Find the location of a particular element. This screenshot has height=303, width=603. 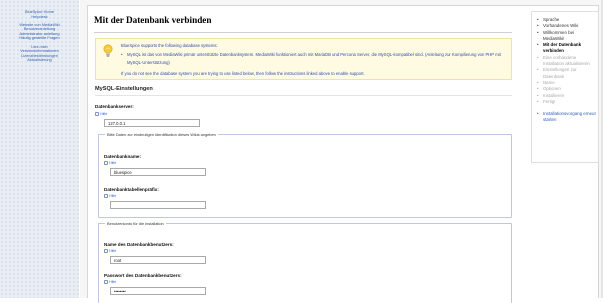

db-user-label: Name des Datenbankbenutzers: is located at coordinates (139, 244).